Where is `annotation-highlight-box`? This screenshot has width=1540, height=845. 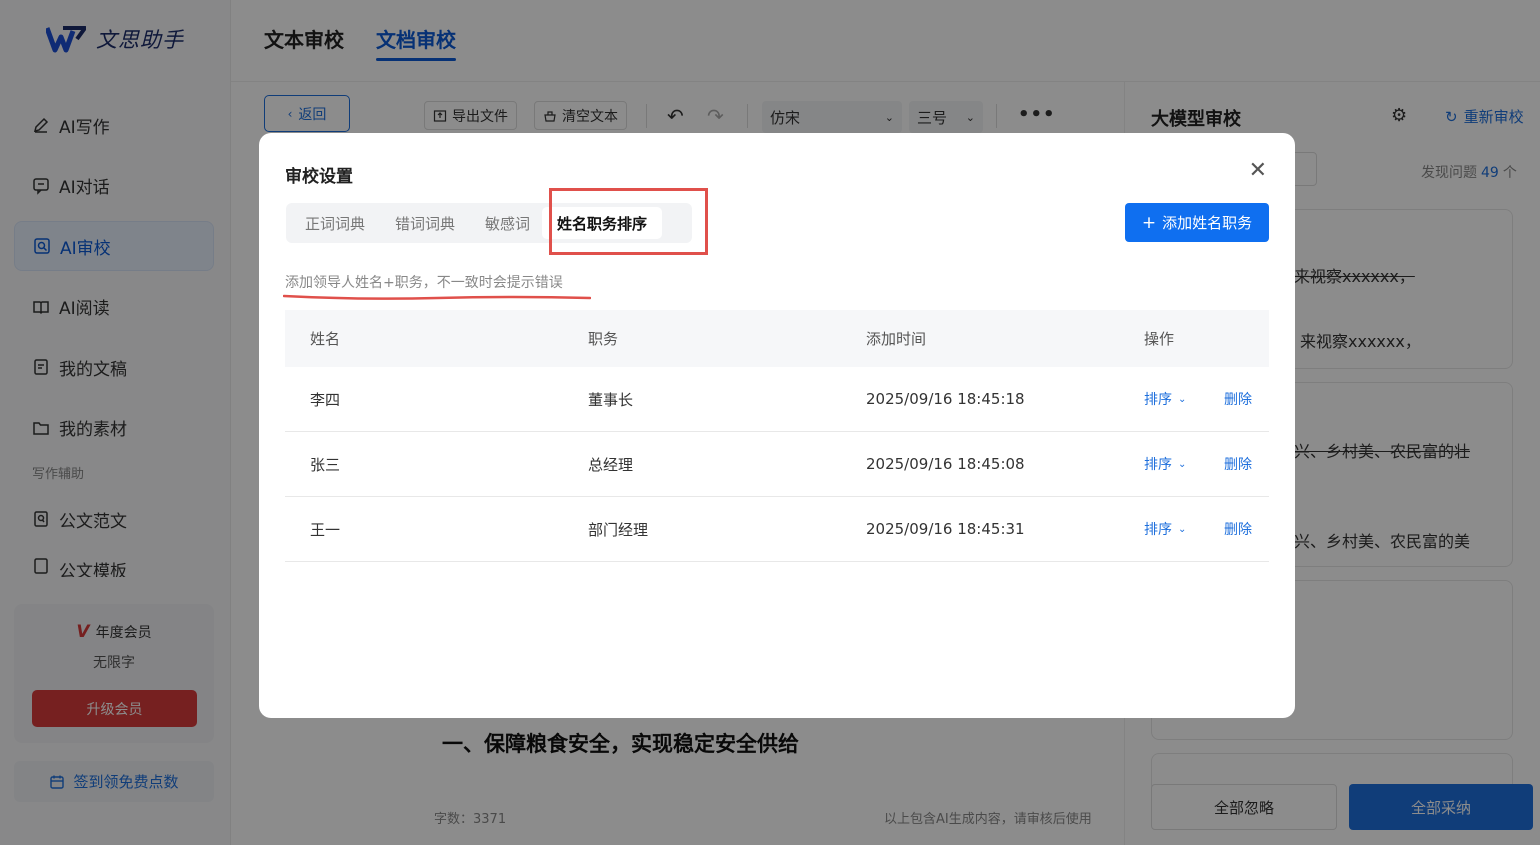 annotation-highlight-box is located at coordinates (628, 221).